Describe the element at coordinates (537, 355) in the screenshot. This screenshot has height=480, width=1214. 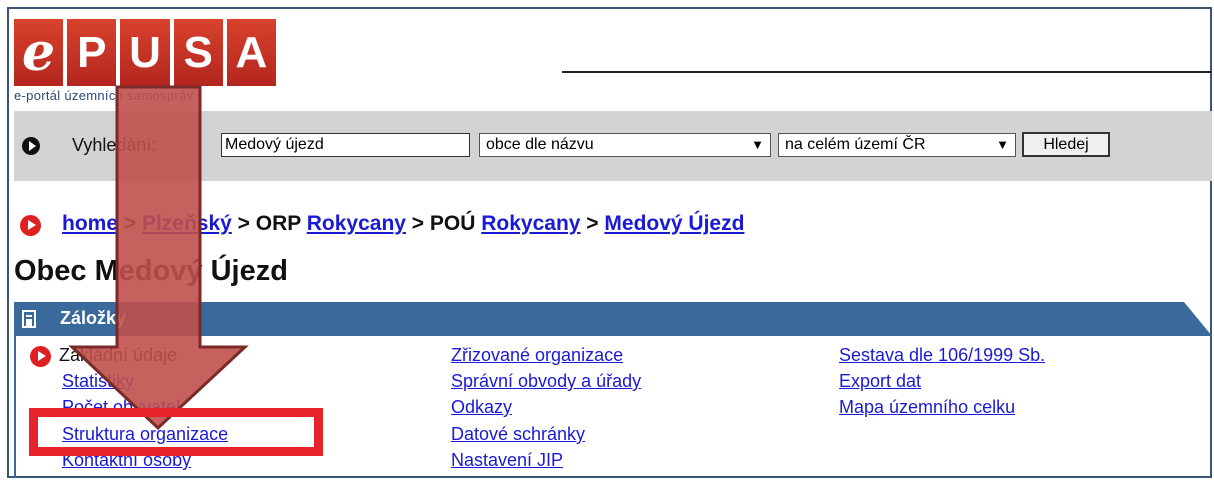
I see `tab-zrizovane-organizace: Zřizované organizace` at that location.